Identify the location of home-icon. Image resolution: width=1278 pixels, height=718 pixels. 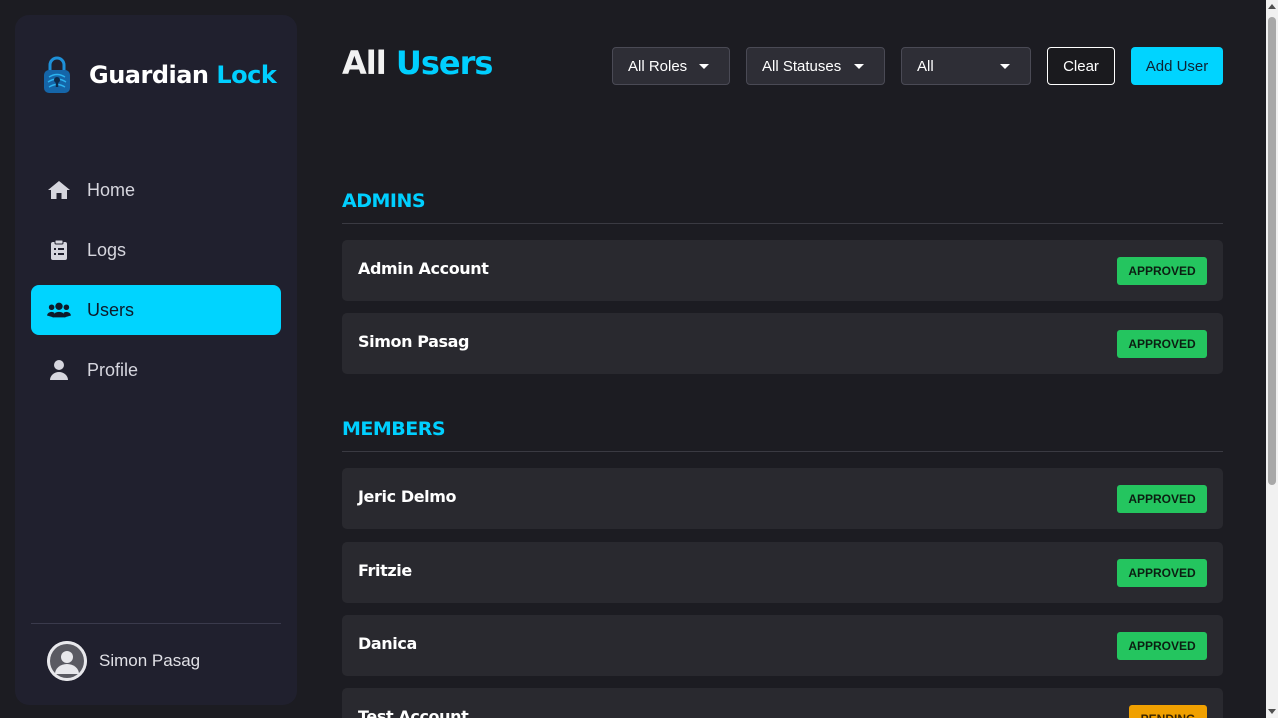
(59, 190).